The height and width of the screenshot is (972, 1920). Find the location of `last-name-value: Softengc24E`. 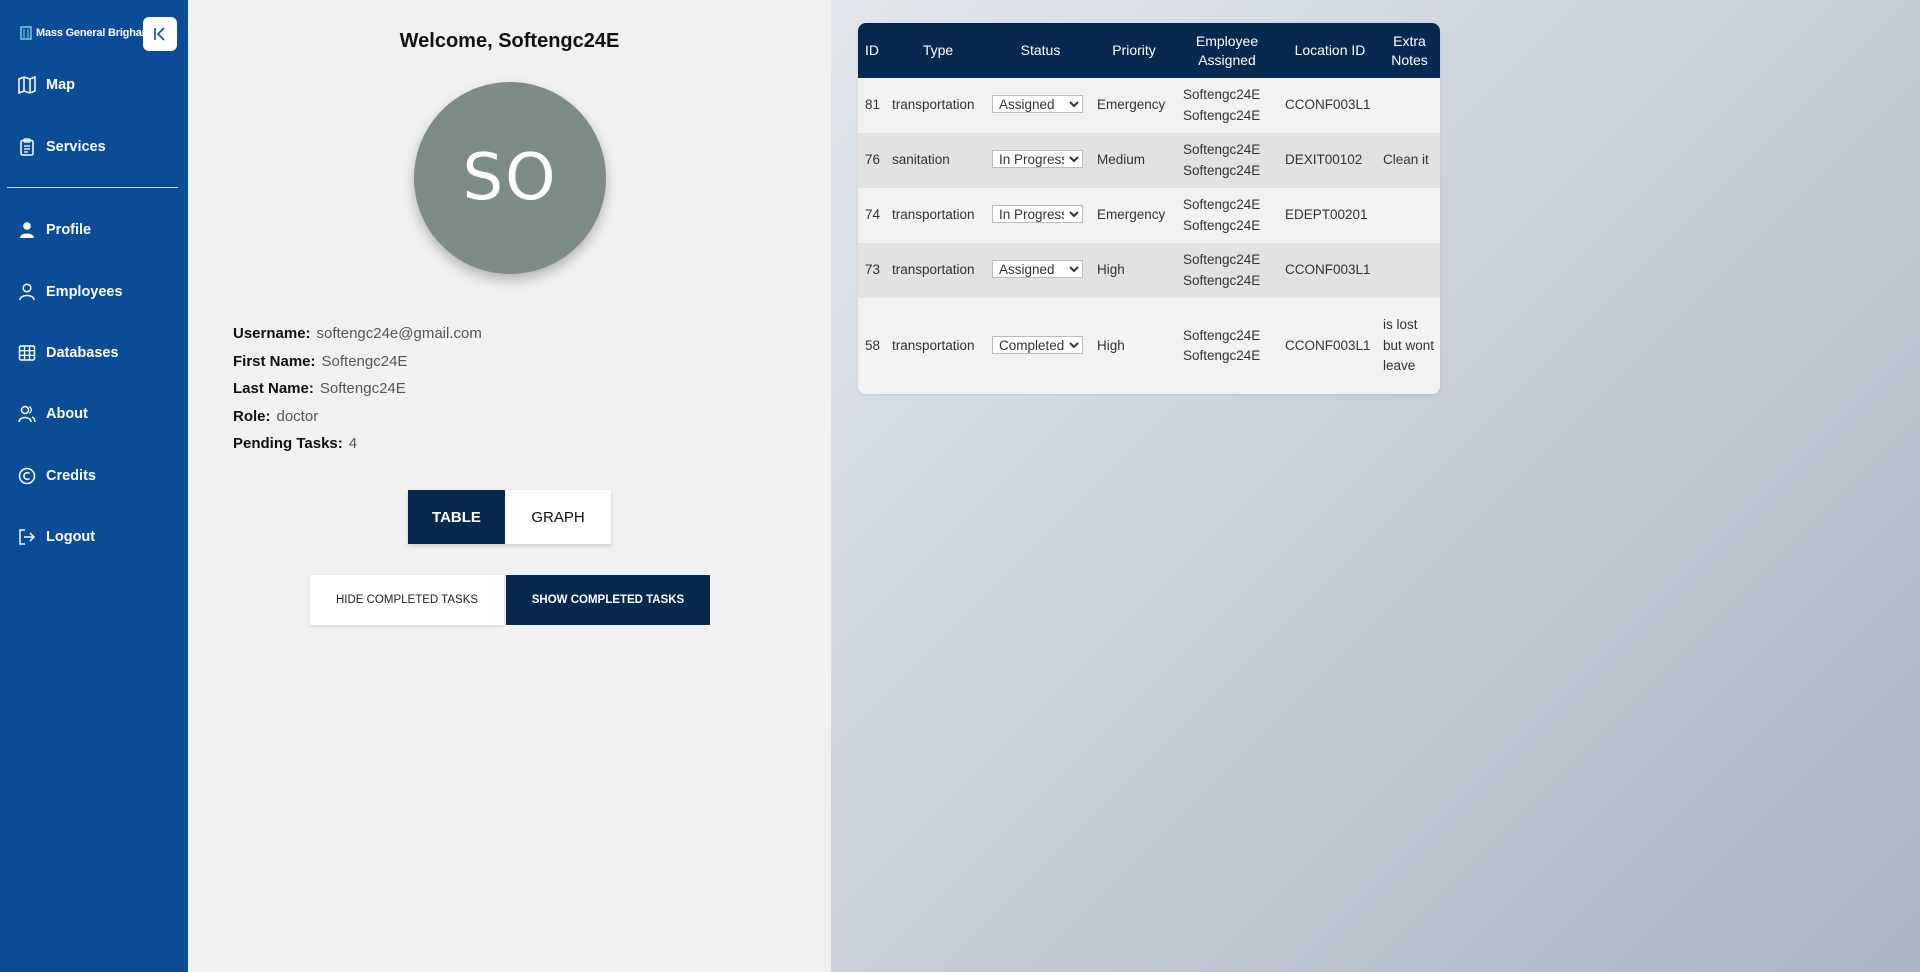

last-name-value: Softengc24E is located at coordinates (362, 388).